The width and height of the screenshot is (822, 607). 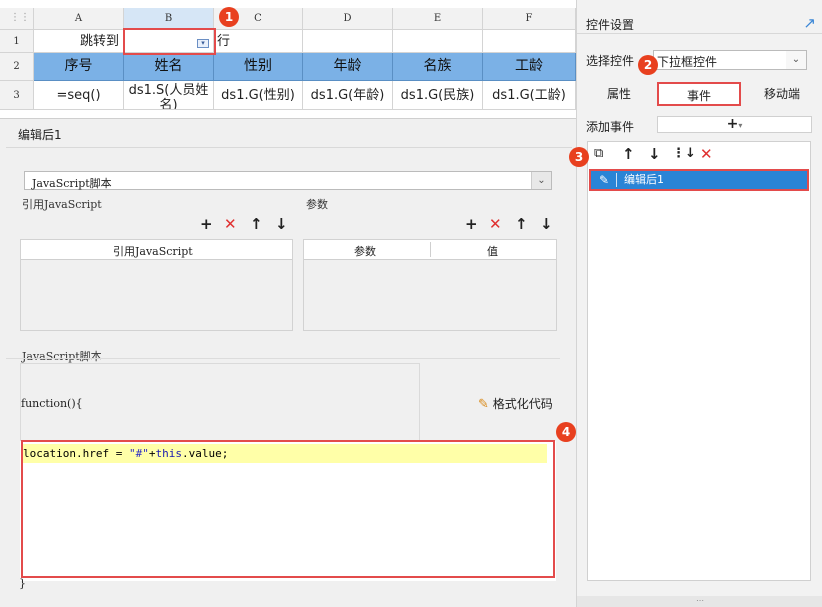 What do you see at coordinates (684, 154) in the screenshot?
I see `move-bottom-event-icon: ⋮↓` at bounding box center [684, 154].